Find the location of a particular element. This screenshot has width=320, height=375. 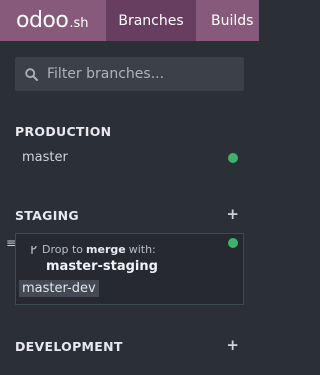

tab-branches: Branches is located at coordinates (151, 20).